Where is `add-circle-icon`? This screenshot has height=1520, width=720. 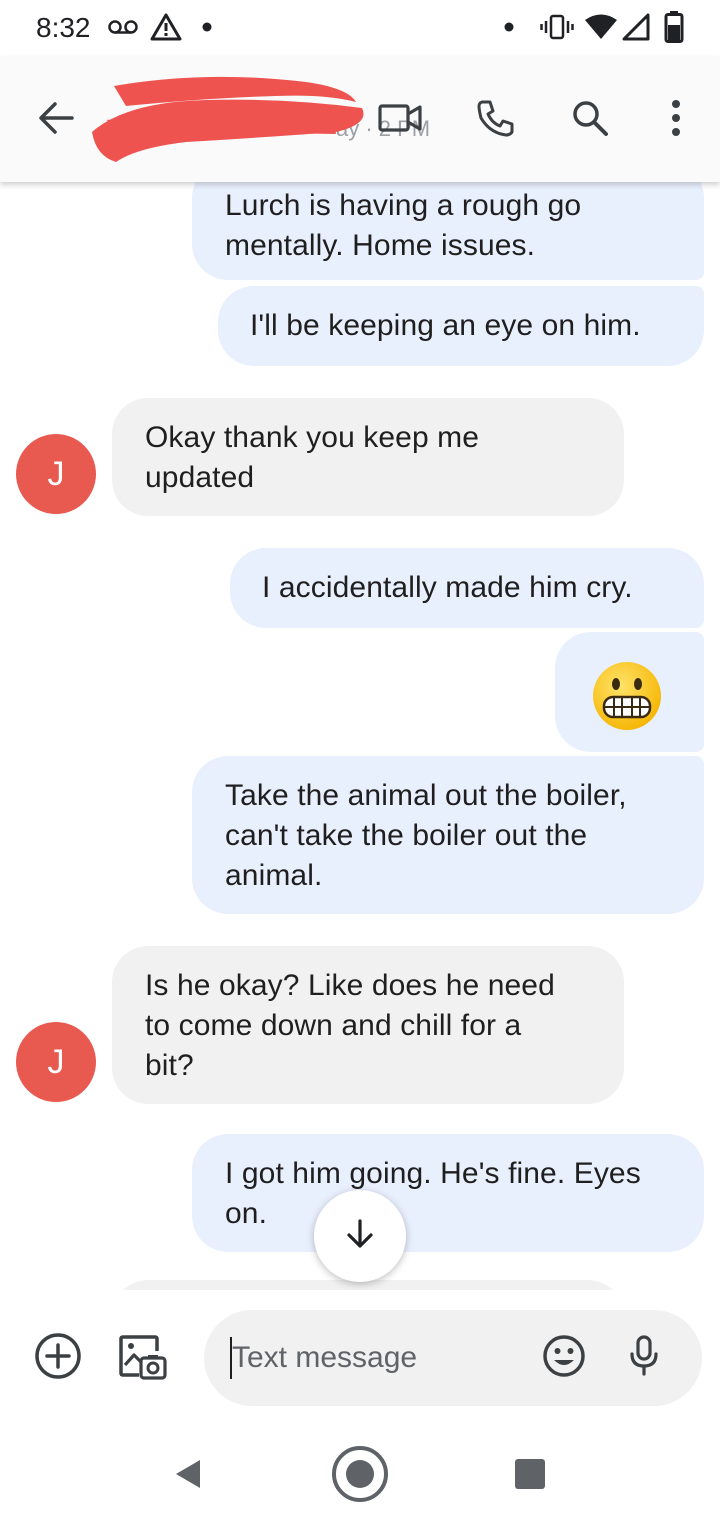
add-circle-icon is located at coordinates (58, 1358).